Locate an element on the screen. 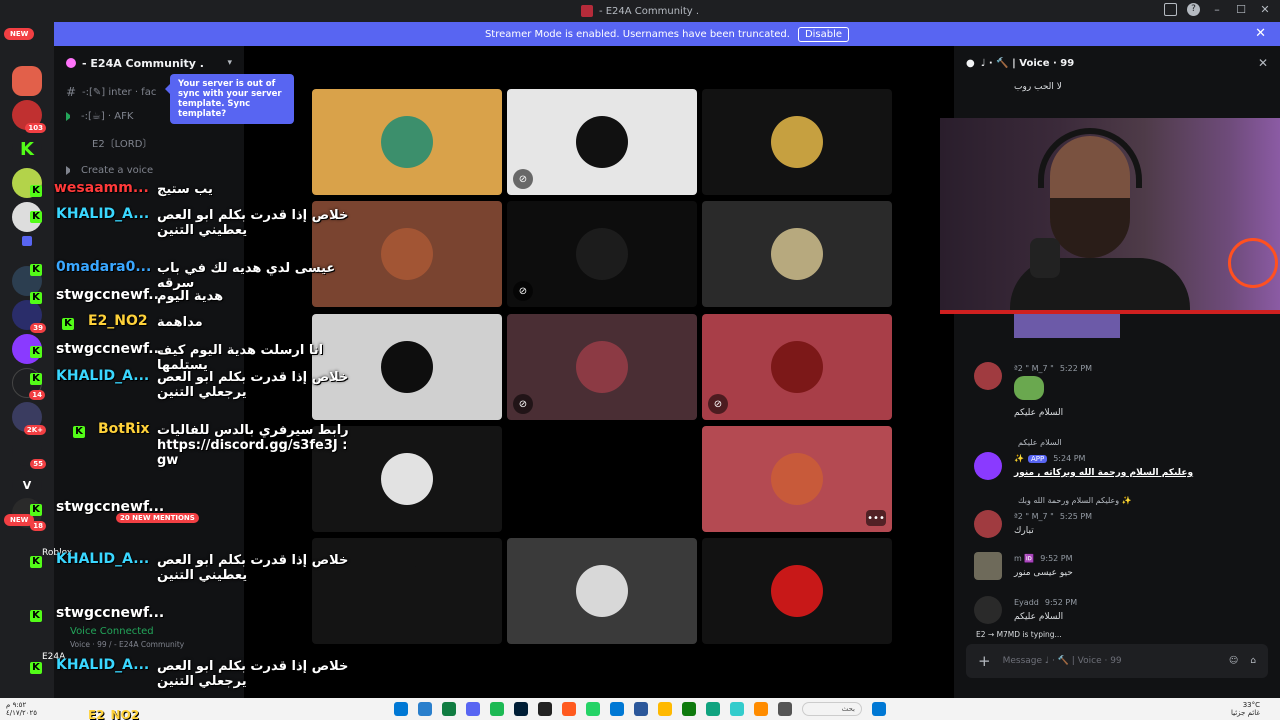 The width and height of the screenshot is (1280, 720). server-rail: NEW 103 K 39 14 2K+ 55 V 18 NEW is located at coordinates (27, 360).